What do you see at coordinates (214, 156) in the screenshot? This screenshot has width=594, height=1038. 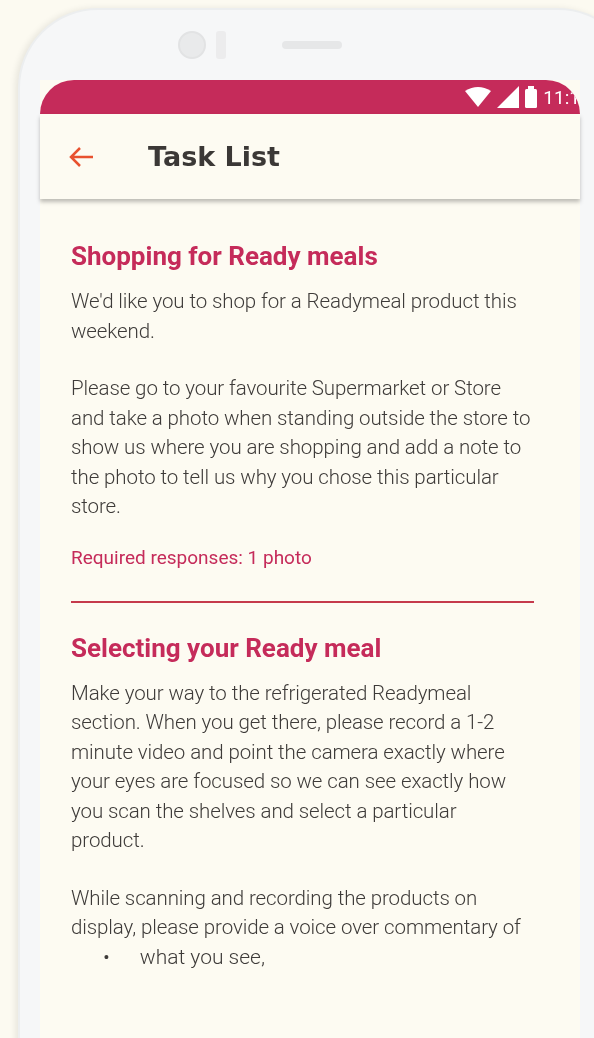 I see `screen-title: Task List` at bounding box center [214, 156].